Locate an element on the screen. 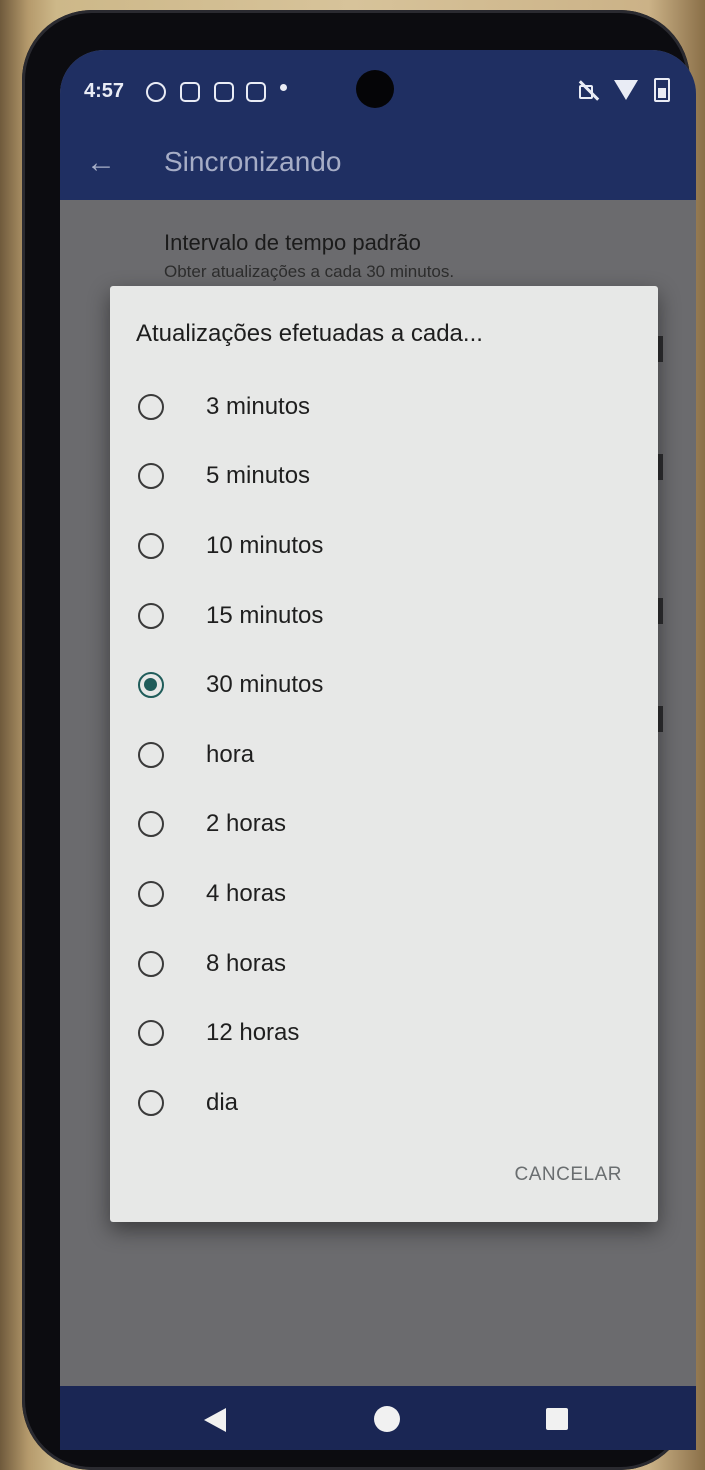 This screenshot has width=705, height=1470. option-12-horas: 12 horas is located at coordinates (388, 1033).